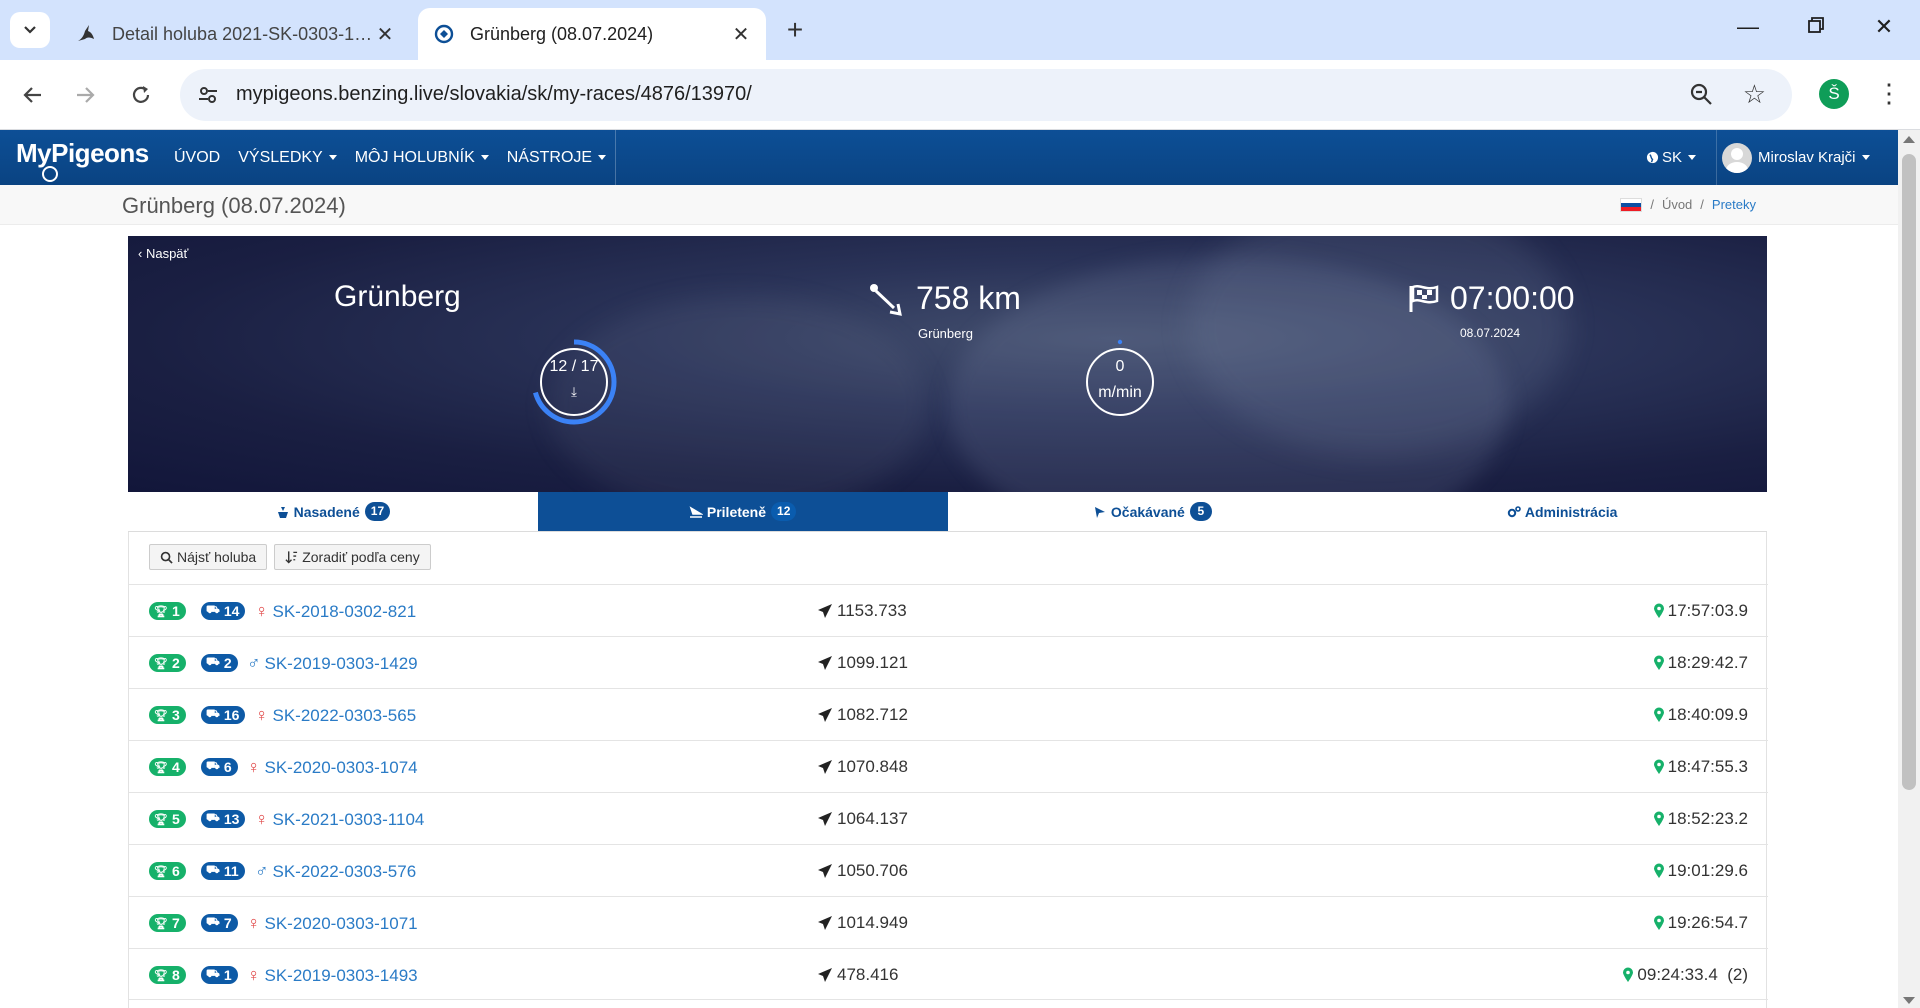  I want to click on window-close-icon: ✕, so click(1884, 27).